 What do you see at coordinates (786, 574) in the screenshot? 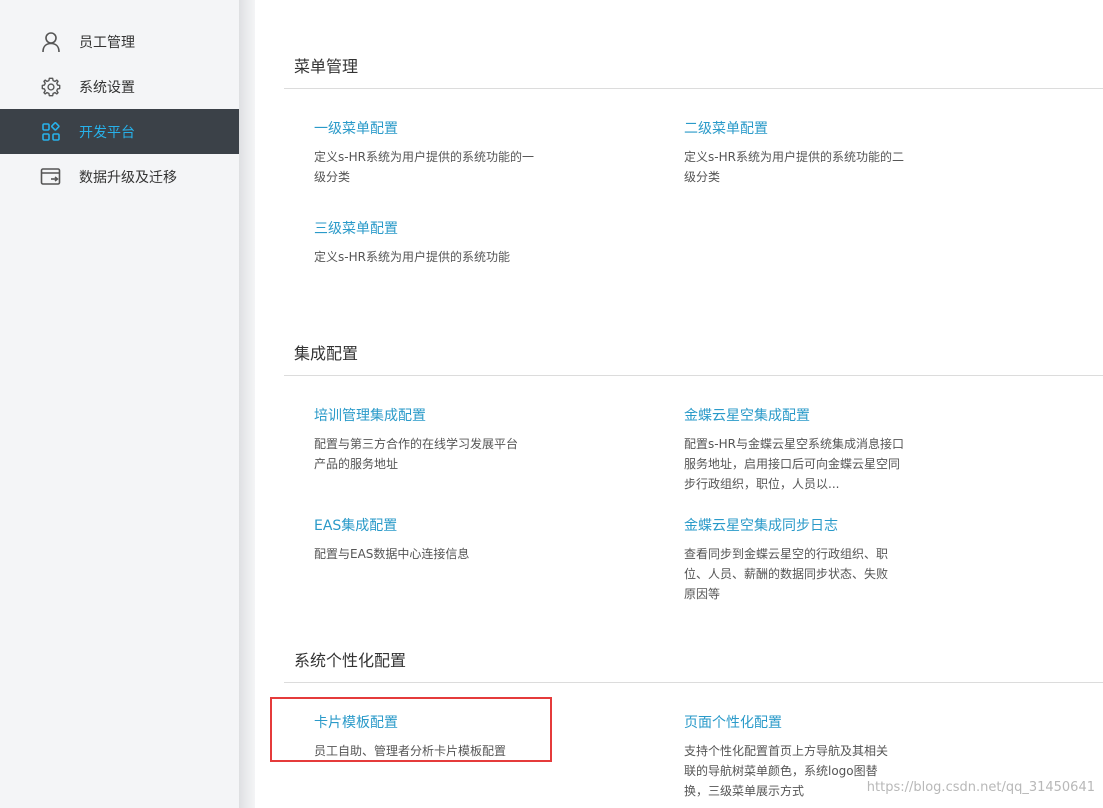
I see `card-description: 查看同步到金蝶云星空的行政组织、职位、人员、薪酬的数据同步状态、失败原因等` at bounding box center [786, 574].